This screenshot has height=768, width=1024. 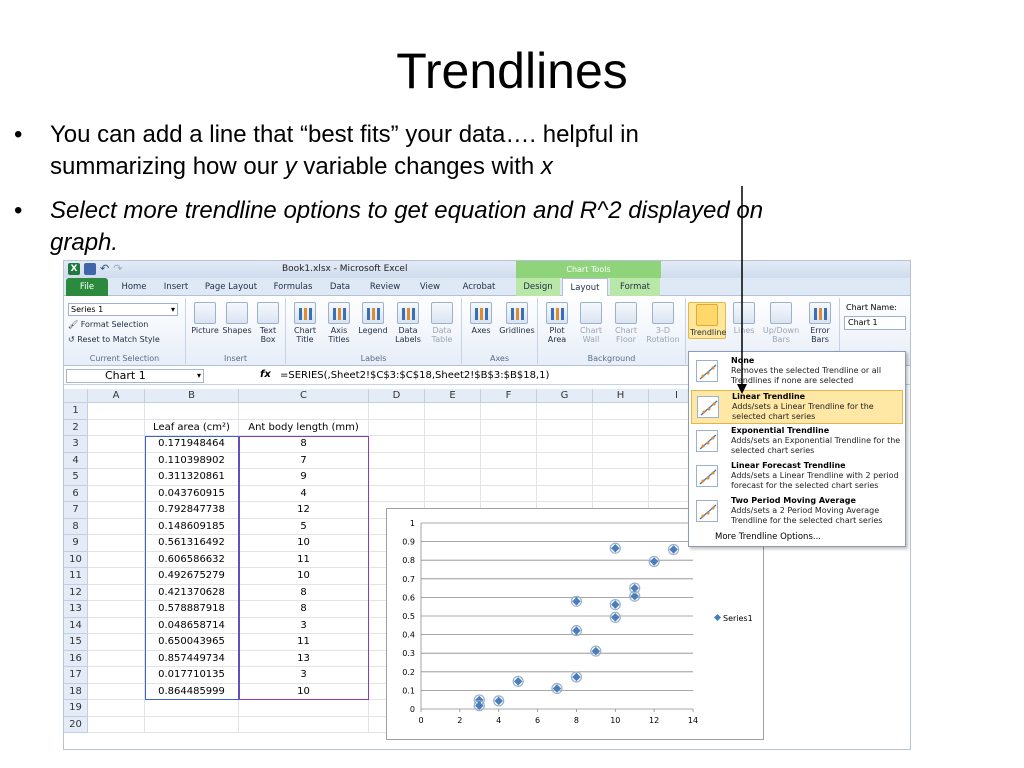 What do you see at coordinates (76, 658) in the screenshot?
I see `row-header: 16` at bounding box center [76, 658].